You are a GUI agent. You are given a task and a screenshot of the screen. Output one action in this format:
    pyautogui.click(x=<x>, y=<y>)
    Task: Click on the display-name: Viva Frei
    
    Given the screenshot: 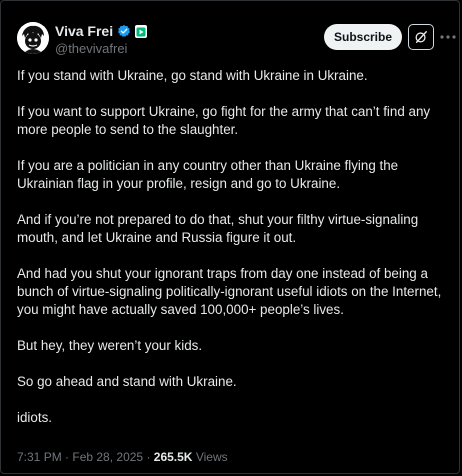 What is the action you would take?
    pyautogui.click(x=84, y=31)
    